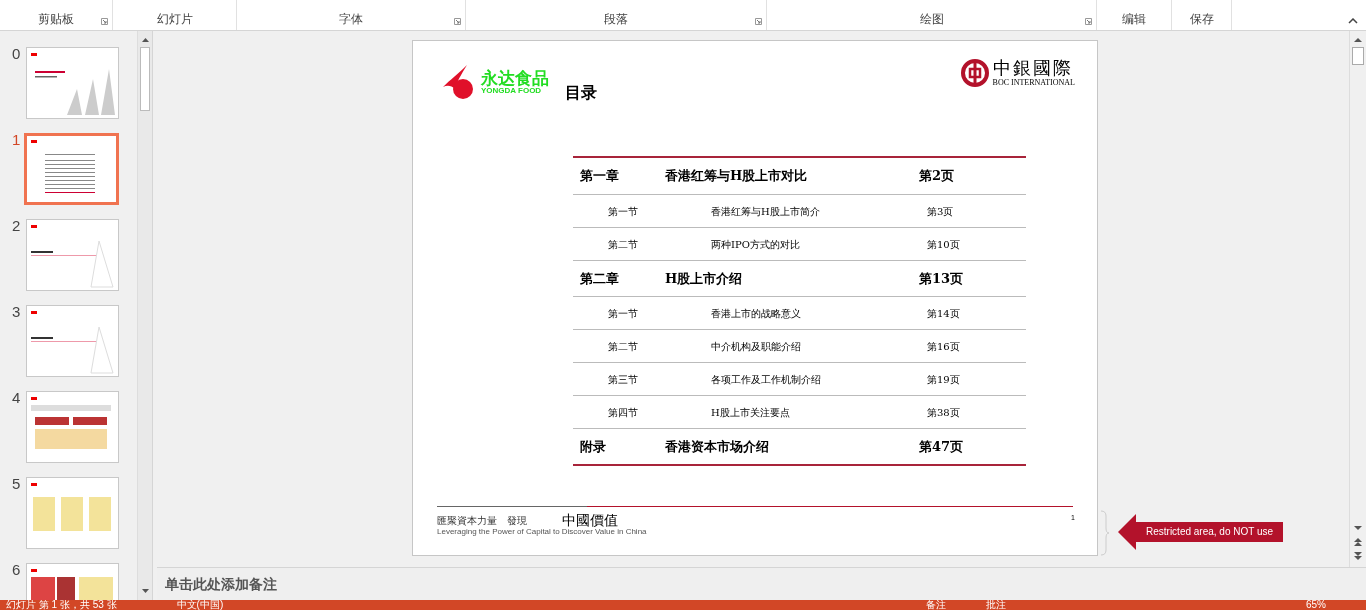 The width and height of the screenshot is (1366, 610). Describe the element at coordinates (1357, 299) in the screenshot. I see `vertical-scrollbar` at that location.